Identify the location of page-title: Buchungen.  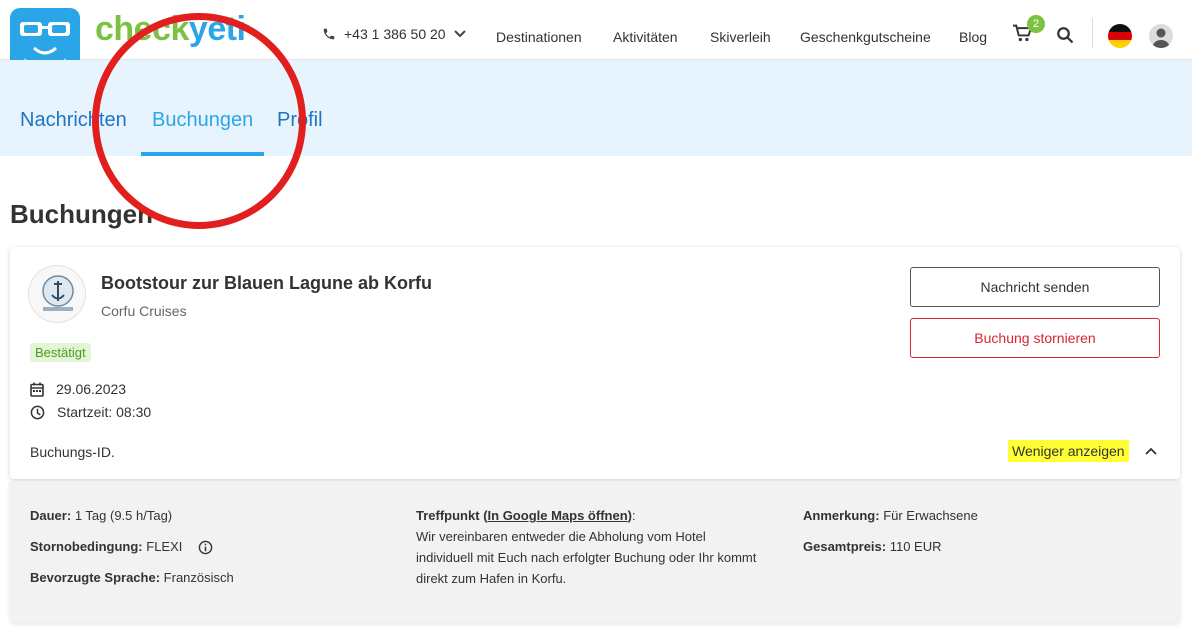
(81, 214).